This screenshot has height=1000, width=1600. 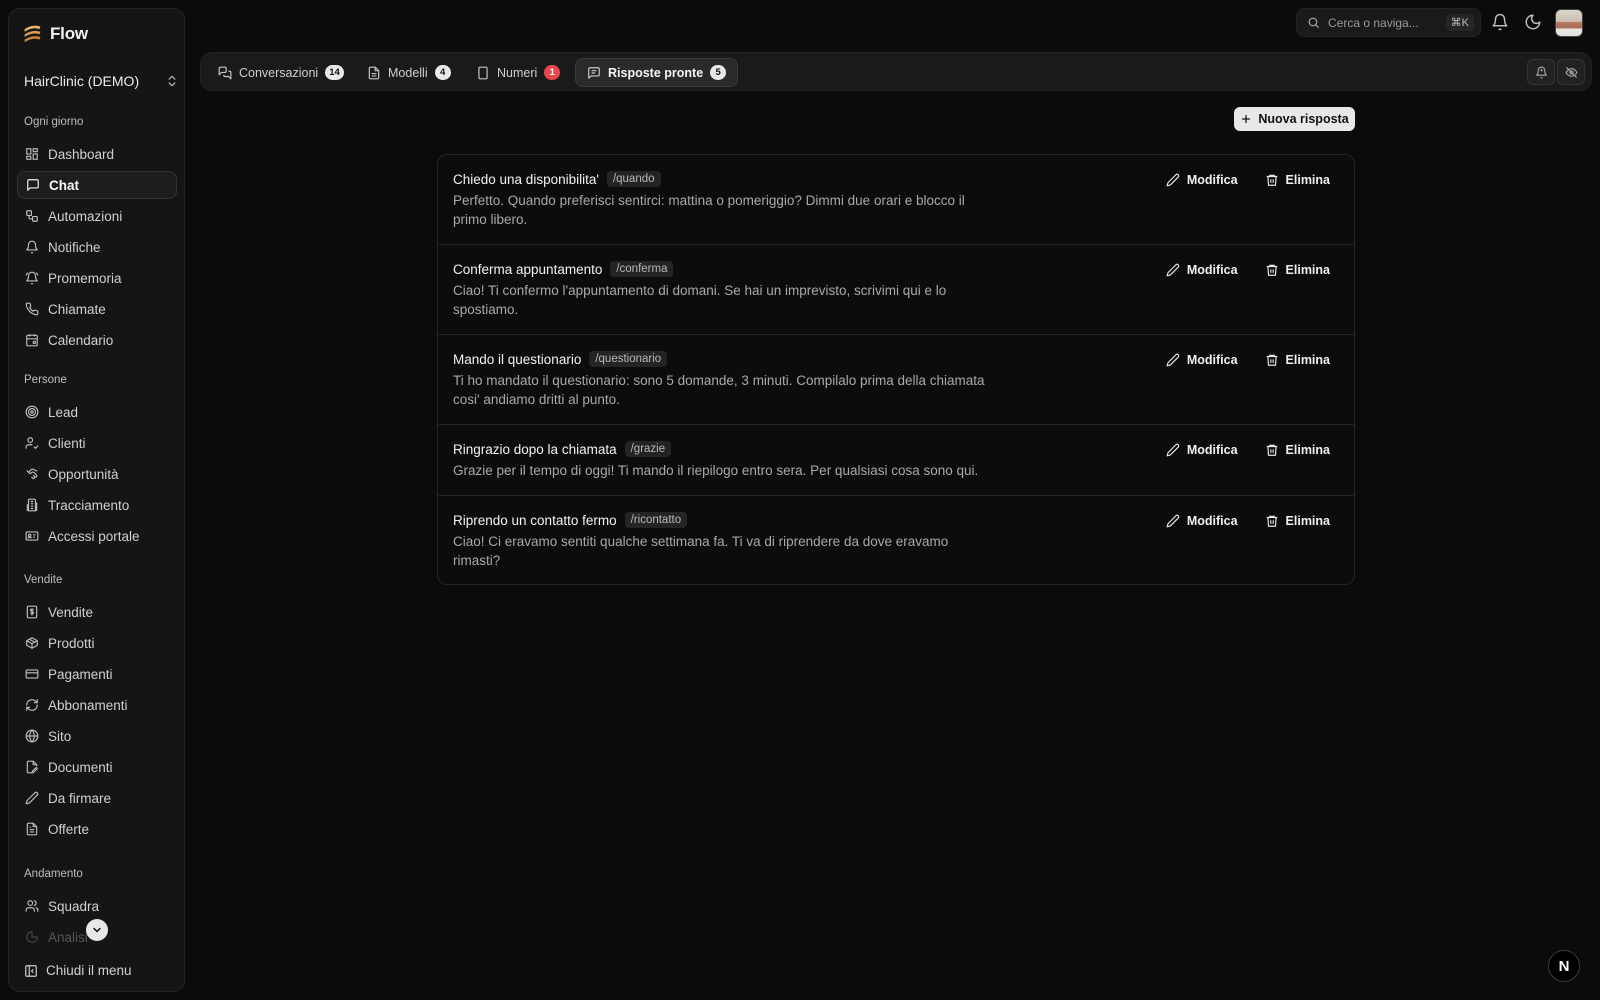 I want to click on tab-label: Conversazioni, so click(x=279, y=72).